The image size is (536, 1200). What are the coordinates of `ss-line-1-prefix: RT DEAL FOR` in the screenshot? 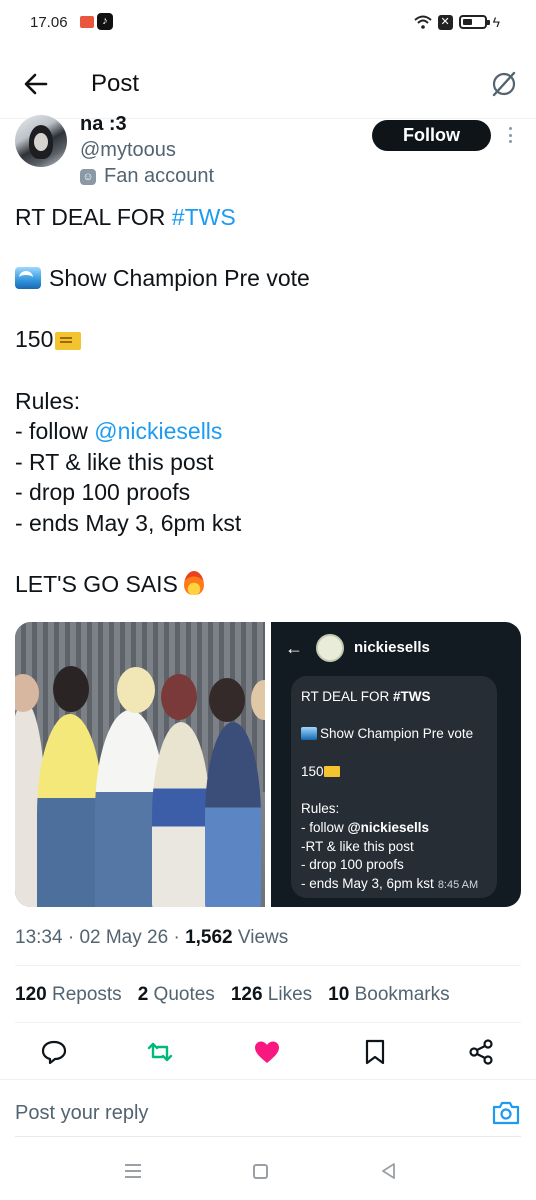 It's located at (347, 696).